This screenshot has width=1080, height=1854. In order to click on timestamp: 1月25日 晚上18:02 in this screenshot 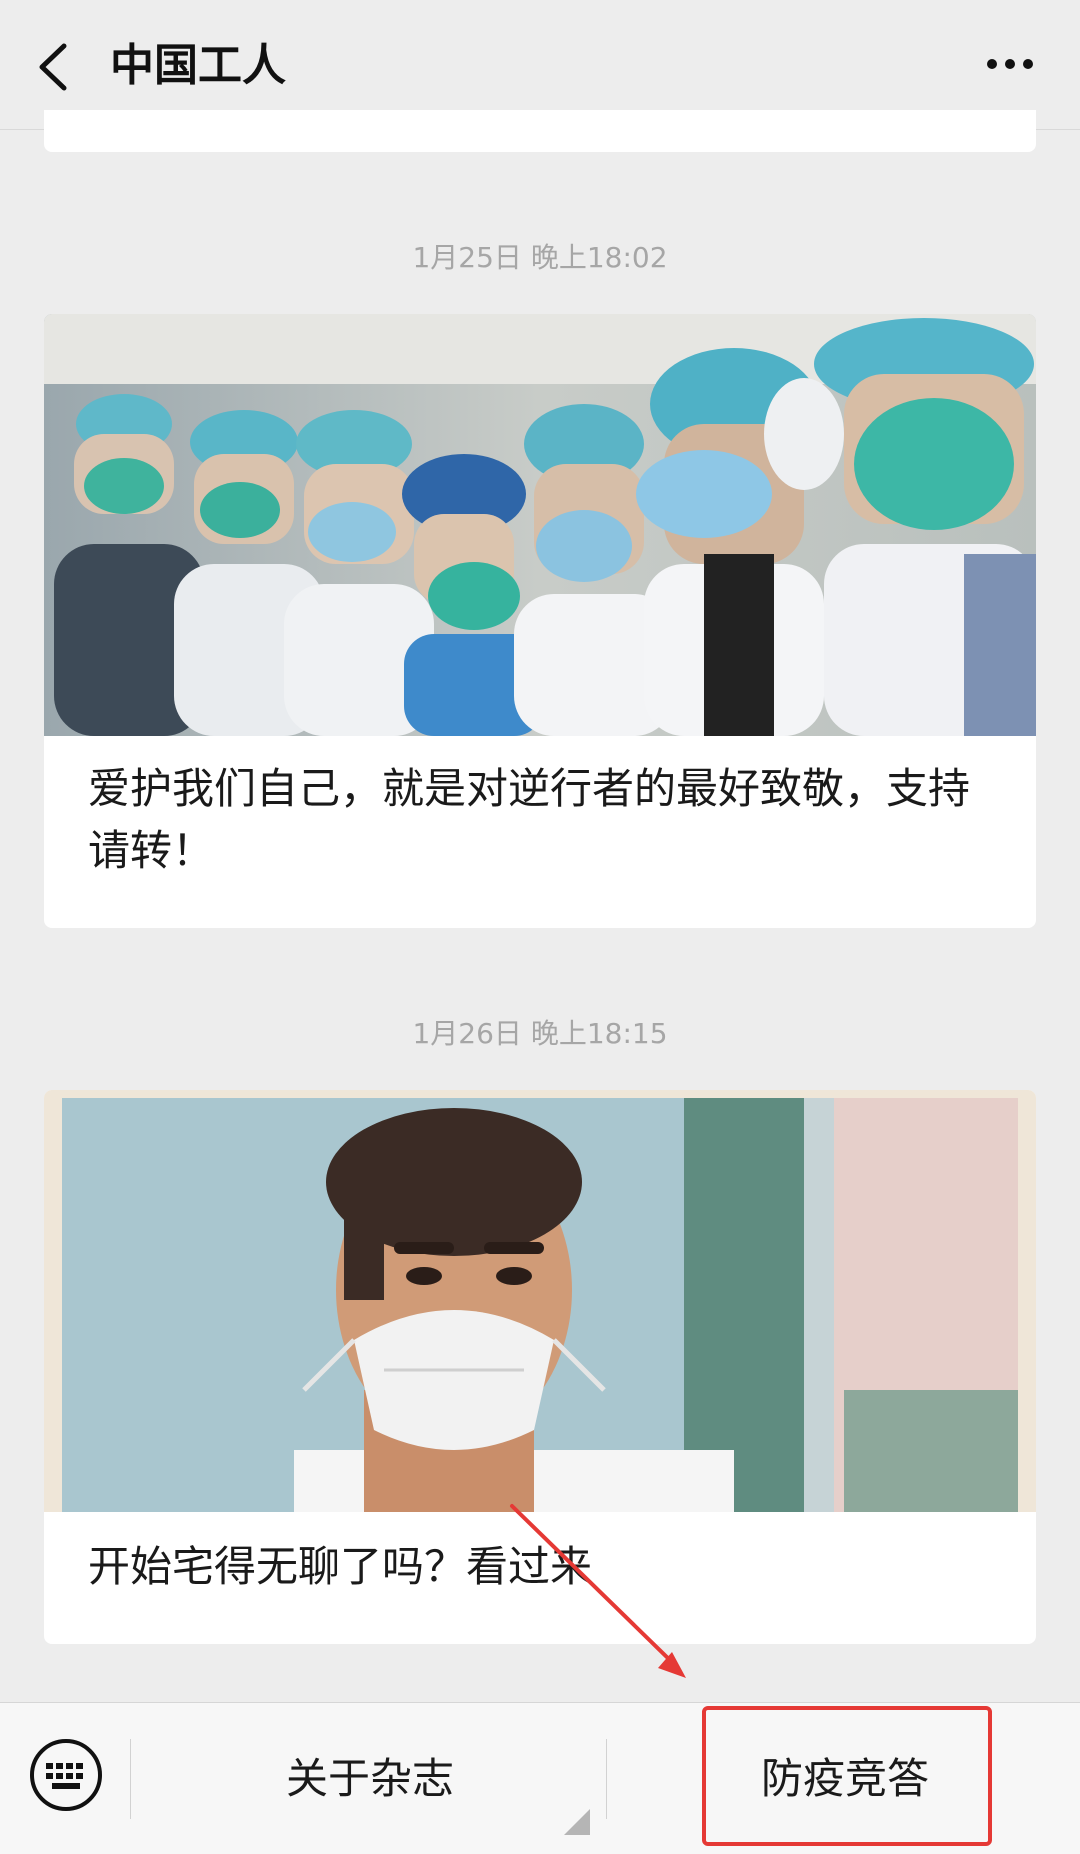, I will do `click(540, 257)`.